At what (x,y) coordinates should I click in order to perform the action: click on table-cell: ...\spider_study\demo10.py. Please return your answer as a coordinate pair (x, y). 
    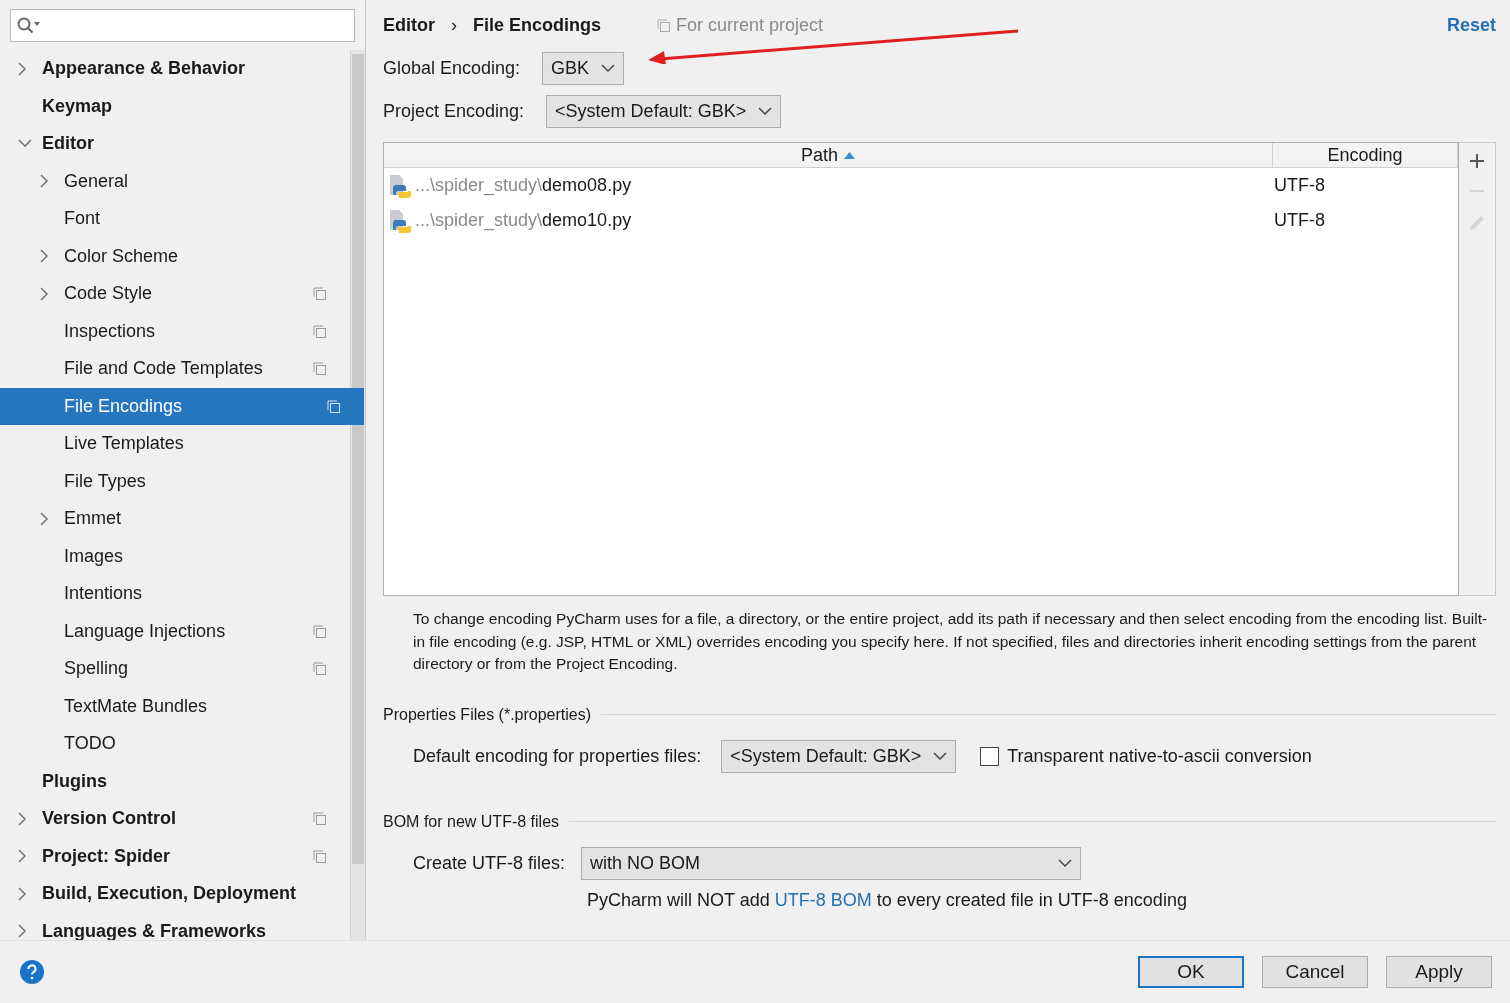
    Looking at the image, I should click on (827, 220).